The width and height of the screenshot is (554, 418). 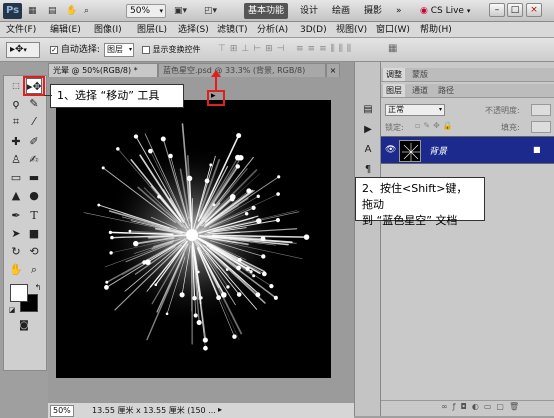 I want to click on dodge-tool-icon: ●, so click(x=34, y=196).